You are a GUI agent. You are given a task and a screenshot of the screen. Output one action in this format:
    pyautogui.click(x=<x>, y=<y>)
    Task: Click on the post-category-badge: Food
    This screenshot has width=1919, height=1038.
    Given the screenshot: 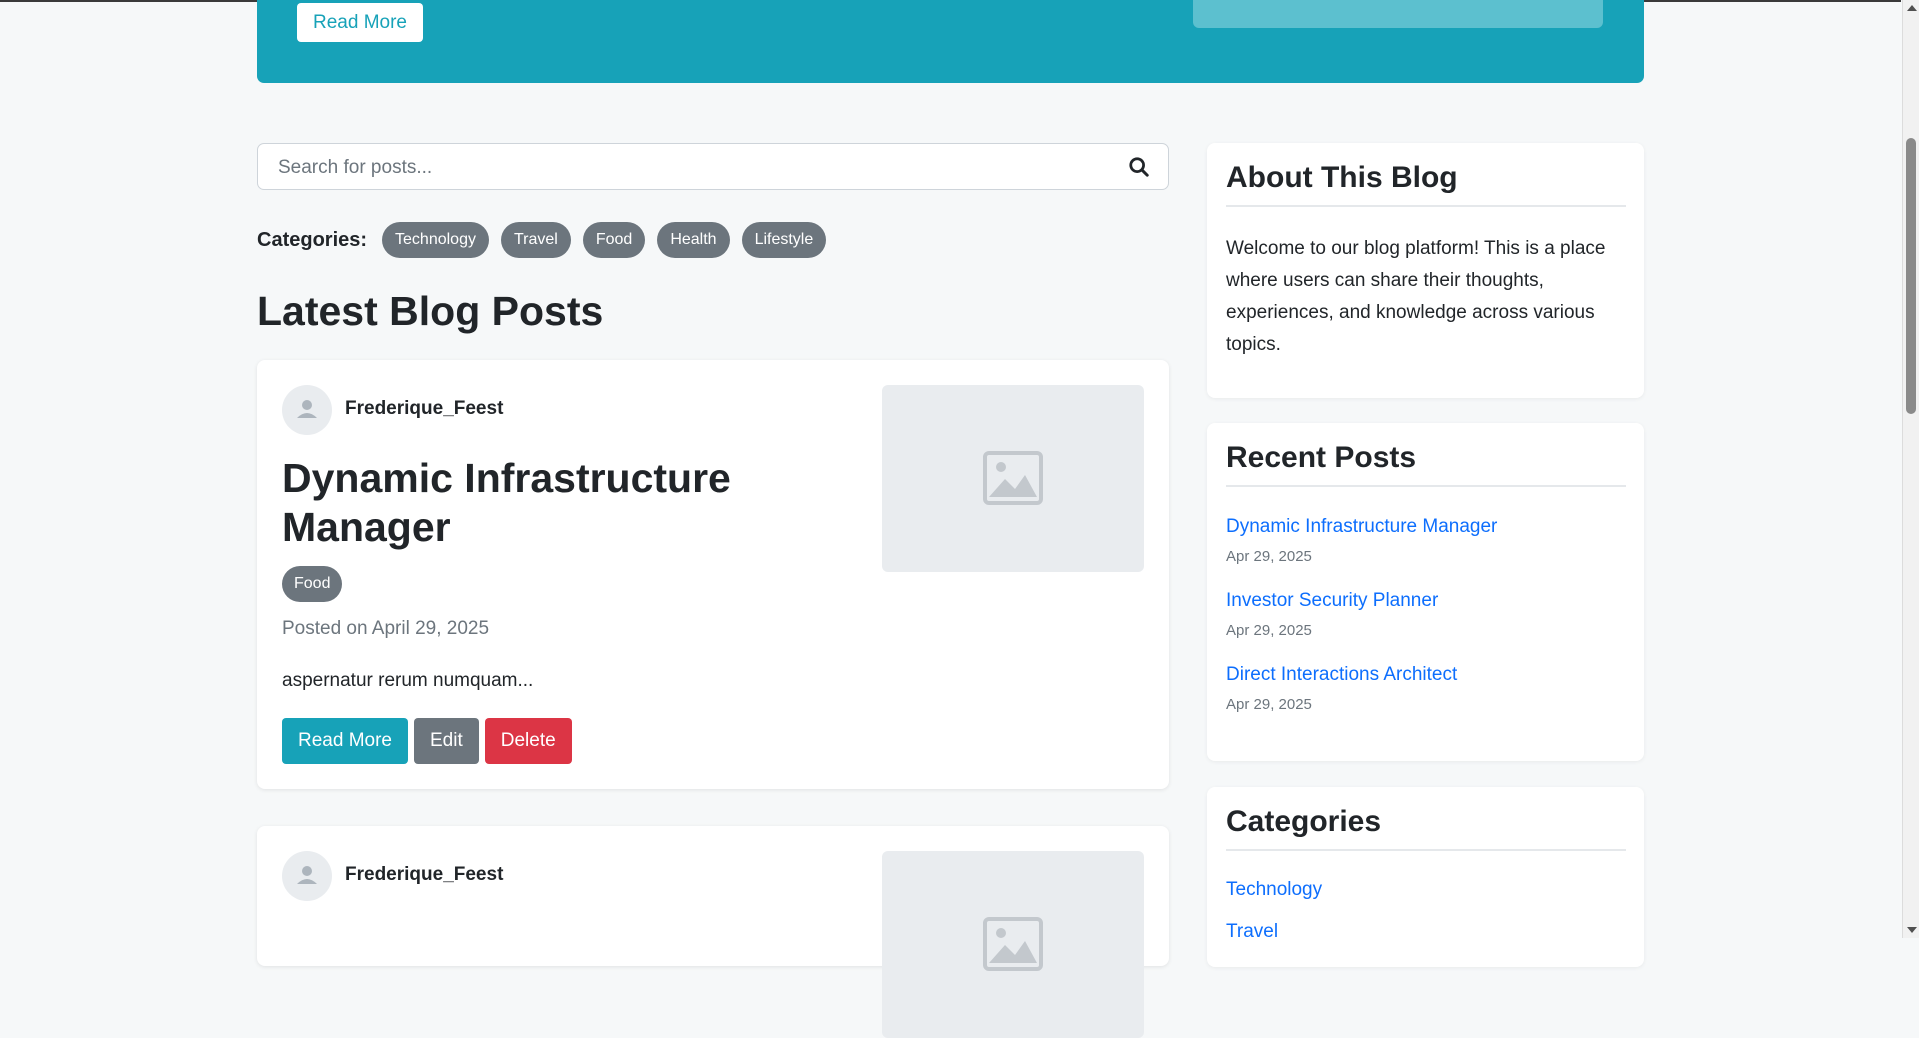 What is the action you would take?
    pyautogui.click(x=312, y=584)
    